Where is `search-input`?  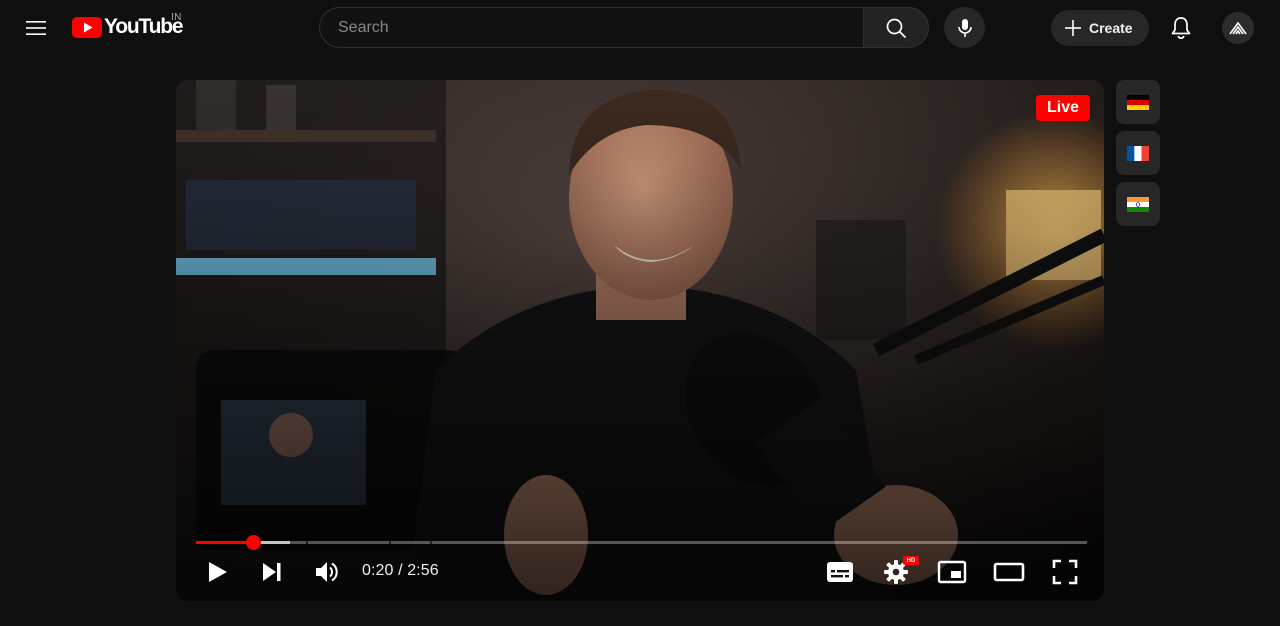 search-input is located at coordinates (592, 27).